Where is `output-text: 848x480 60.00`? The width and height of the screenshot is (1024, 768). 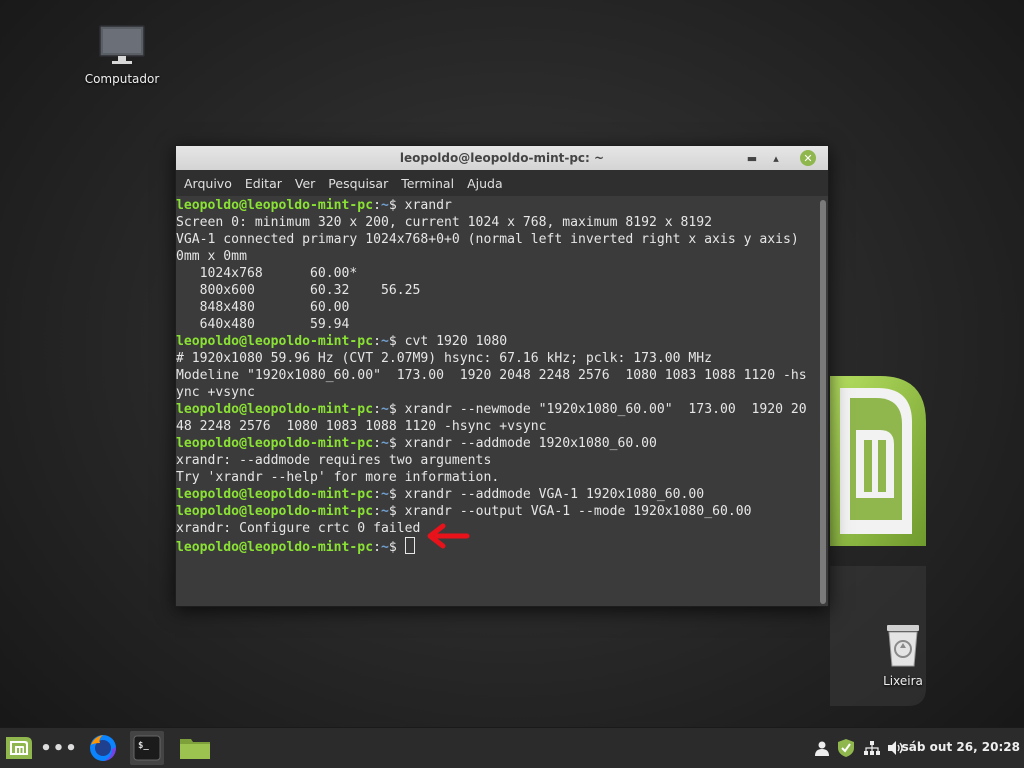 output-text: 848x480 60.00 is located at coordinates (263, 307).